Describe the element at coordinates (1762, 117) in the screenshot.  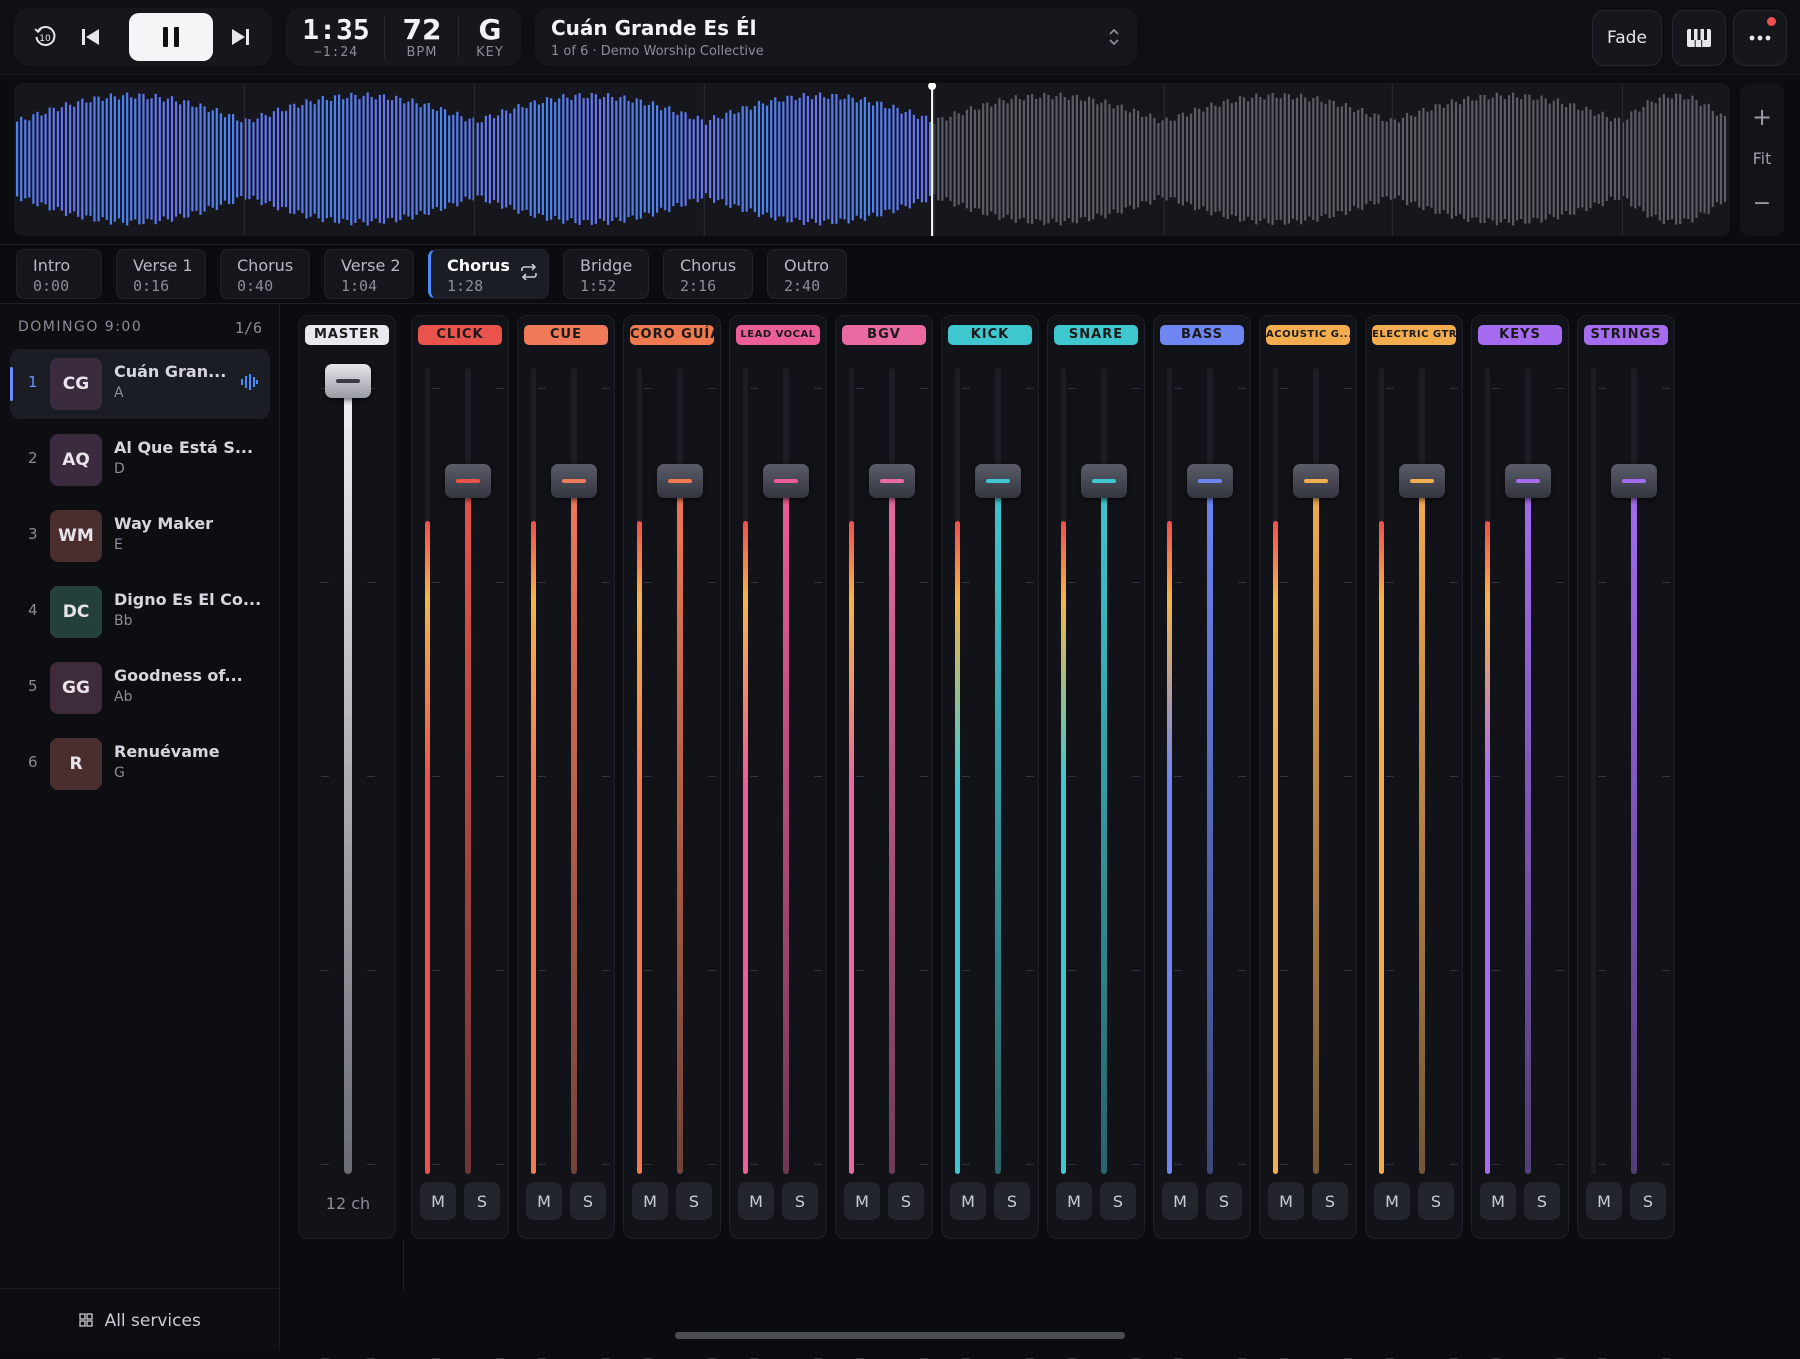
I see `zoom-in-button: +` at that location.